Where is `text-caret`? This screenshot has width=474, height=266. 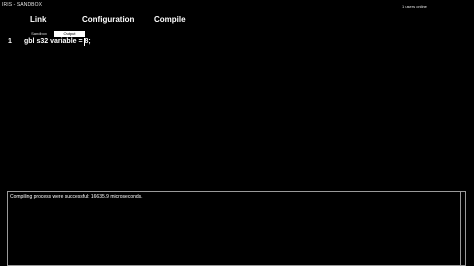
text-caret is located at coordinates (84, 42).